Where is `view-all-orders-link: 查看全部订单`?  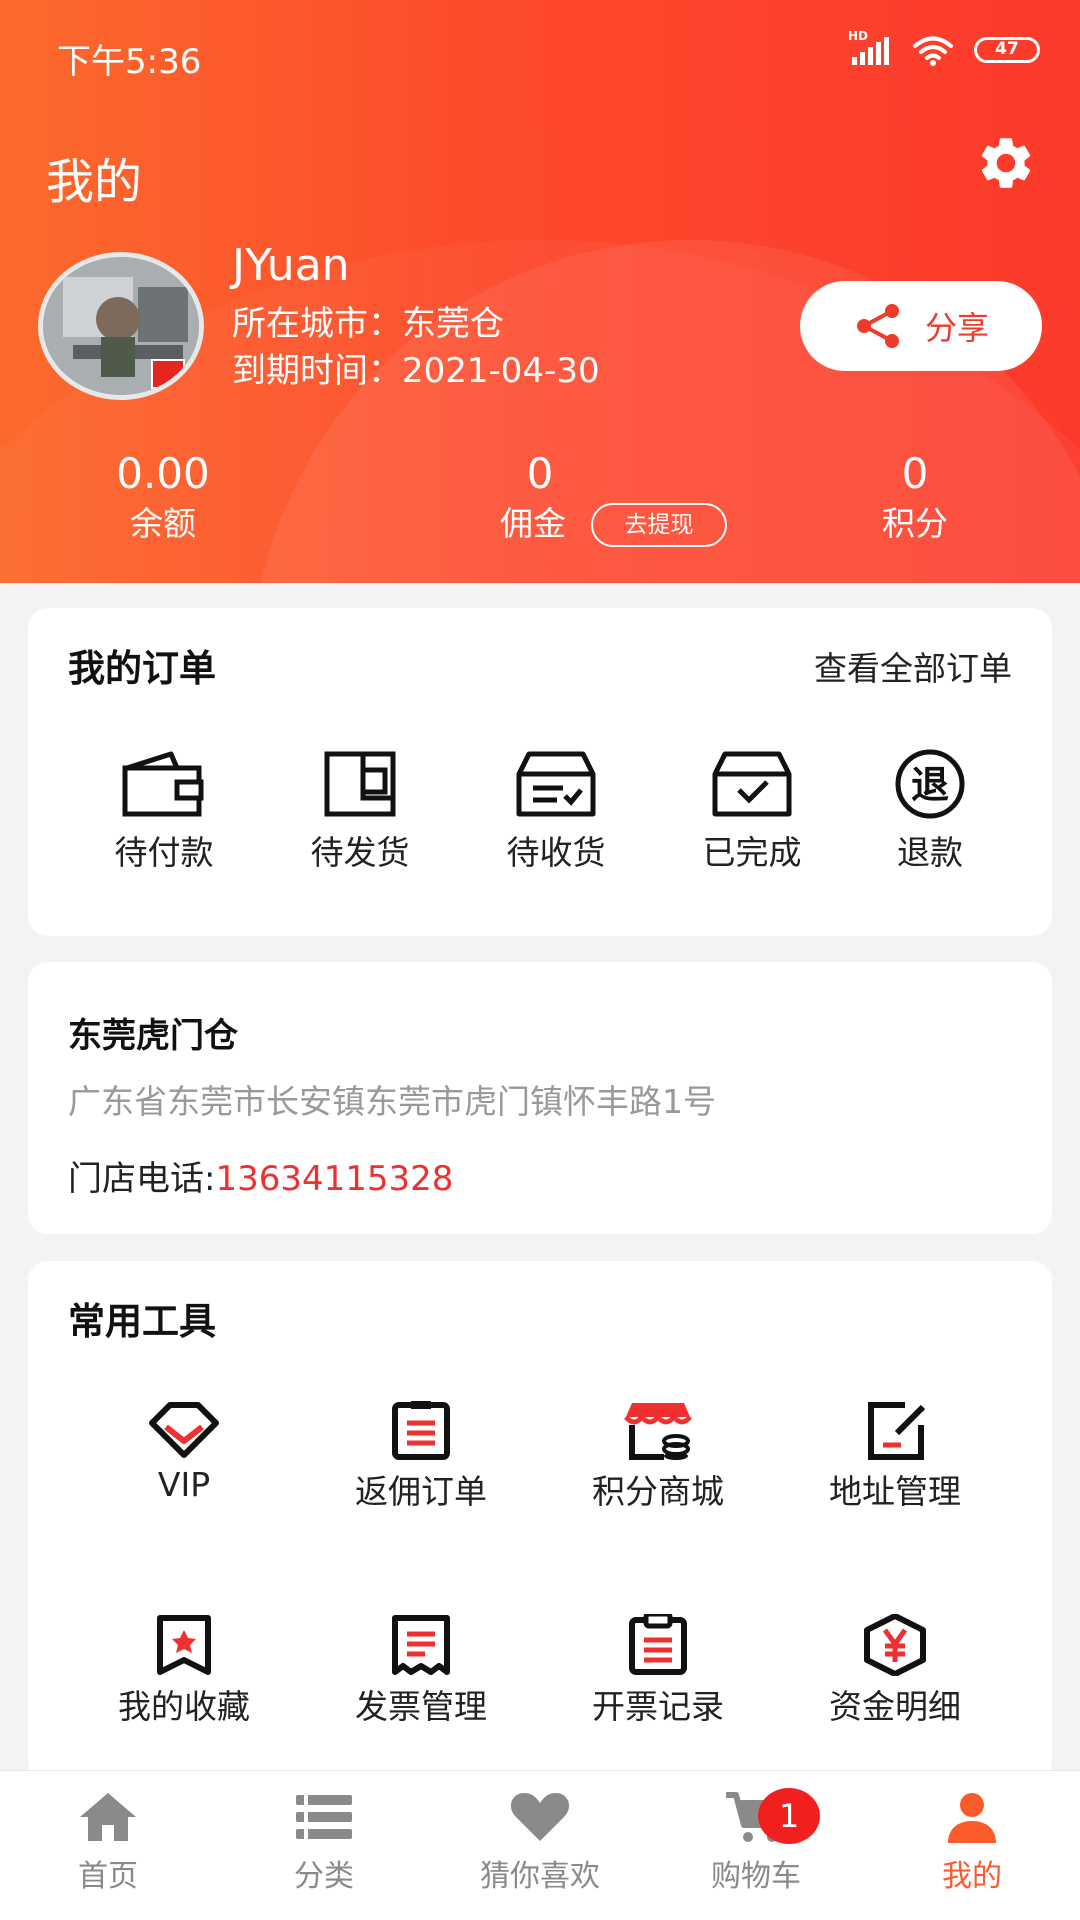 view-all-orders-link: 查看全部订单 is located at coordinates (913, 666).